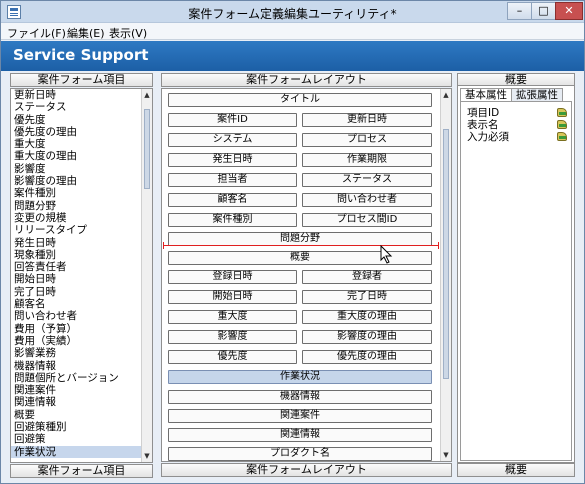 Image resolution: width=585 pixels, height=484 pixels. Describe the element at coordinates (36, 33) in the screenshot. I see `menu-file: ファイル(F)` at that location.